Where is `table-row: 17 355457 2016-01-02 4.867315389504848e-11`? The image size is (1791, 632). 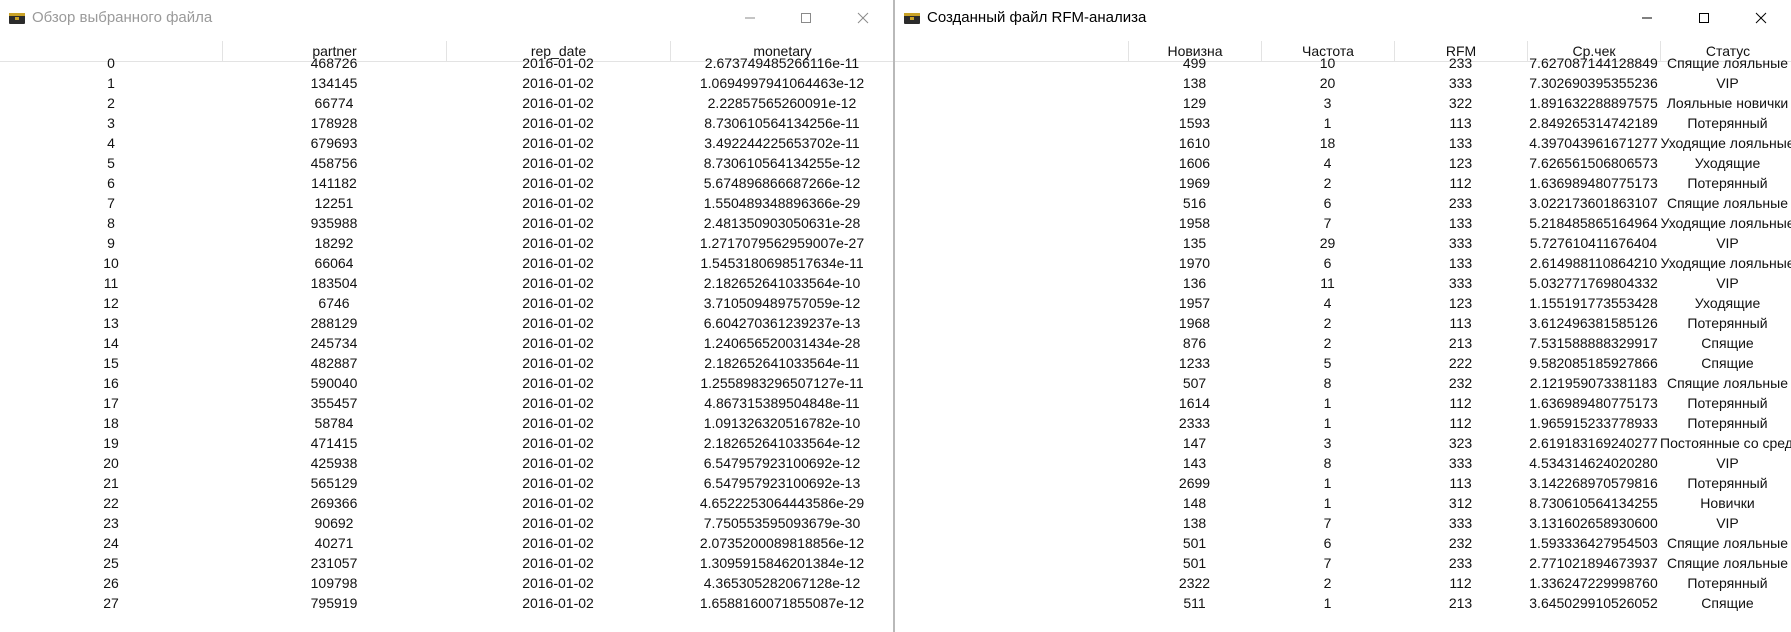
table-row: 17 355457 2016-01-02 4.867315389504848e-11 is located at coordinates (446, 403).